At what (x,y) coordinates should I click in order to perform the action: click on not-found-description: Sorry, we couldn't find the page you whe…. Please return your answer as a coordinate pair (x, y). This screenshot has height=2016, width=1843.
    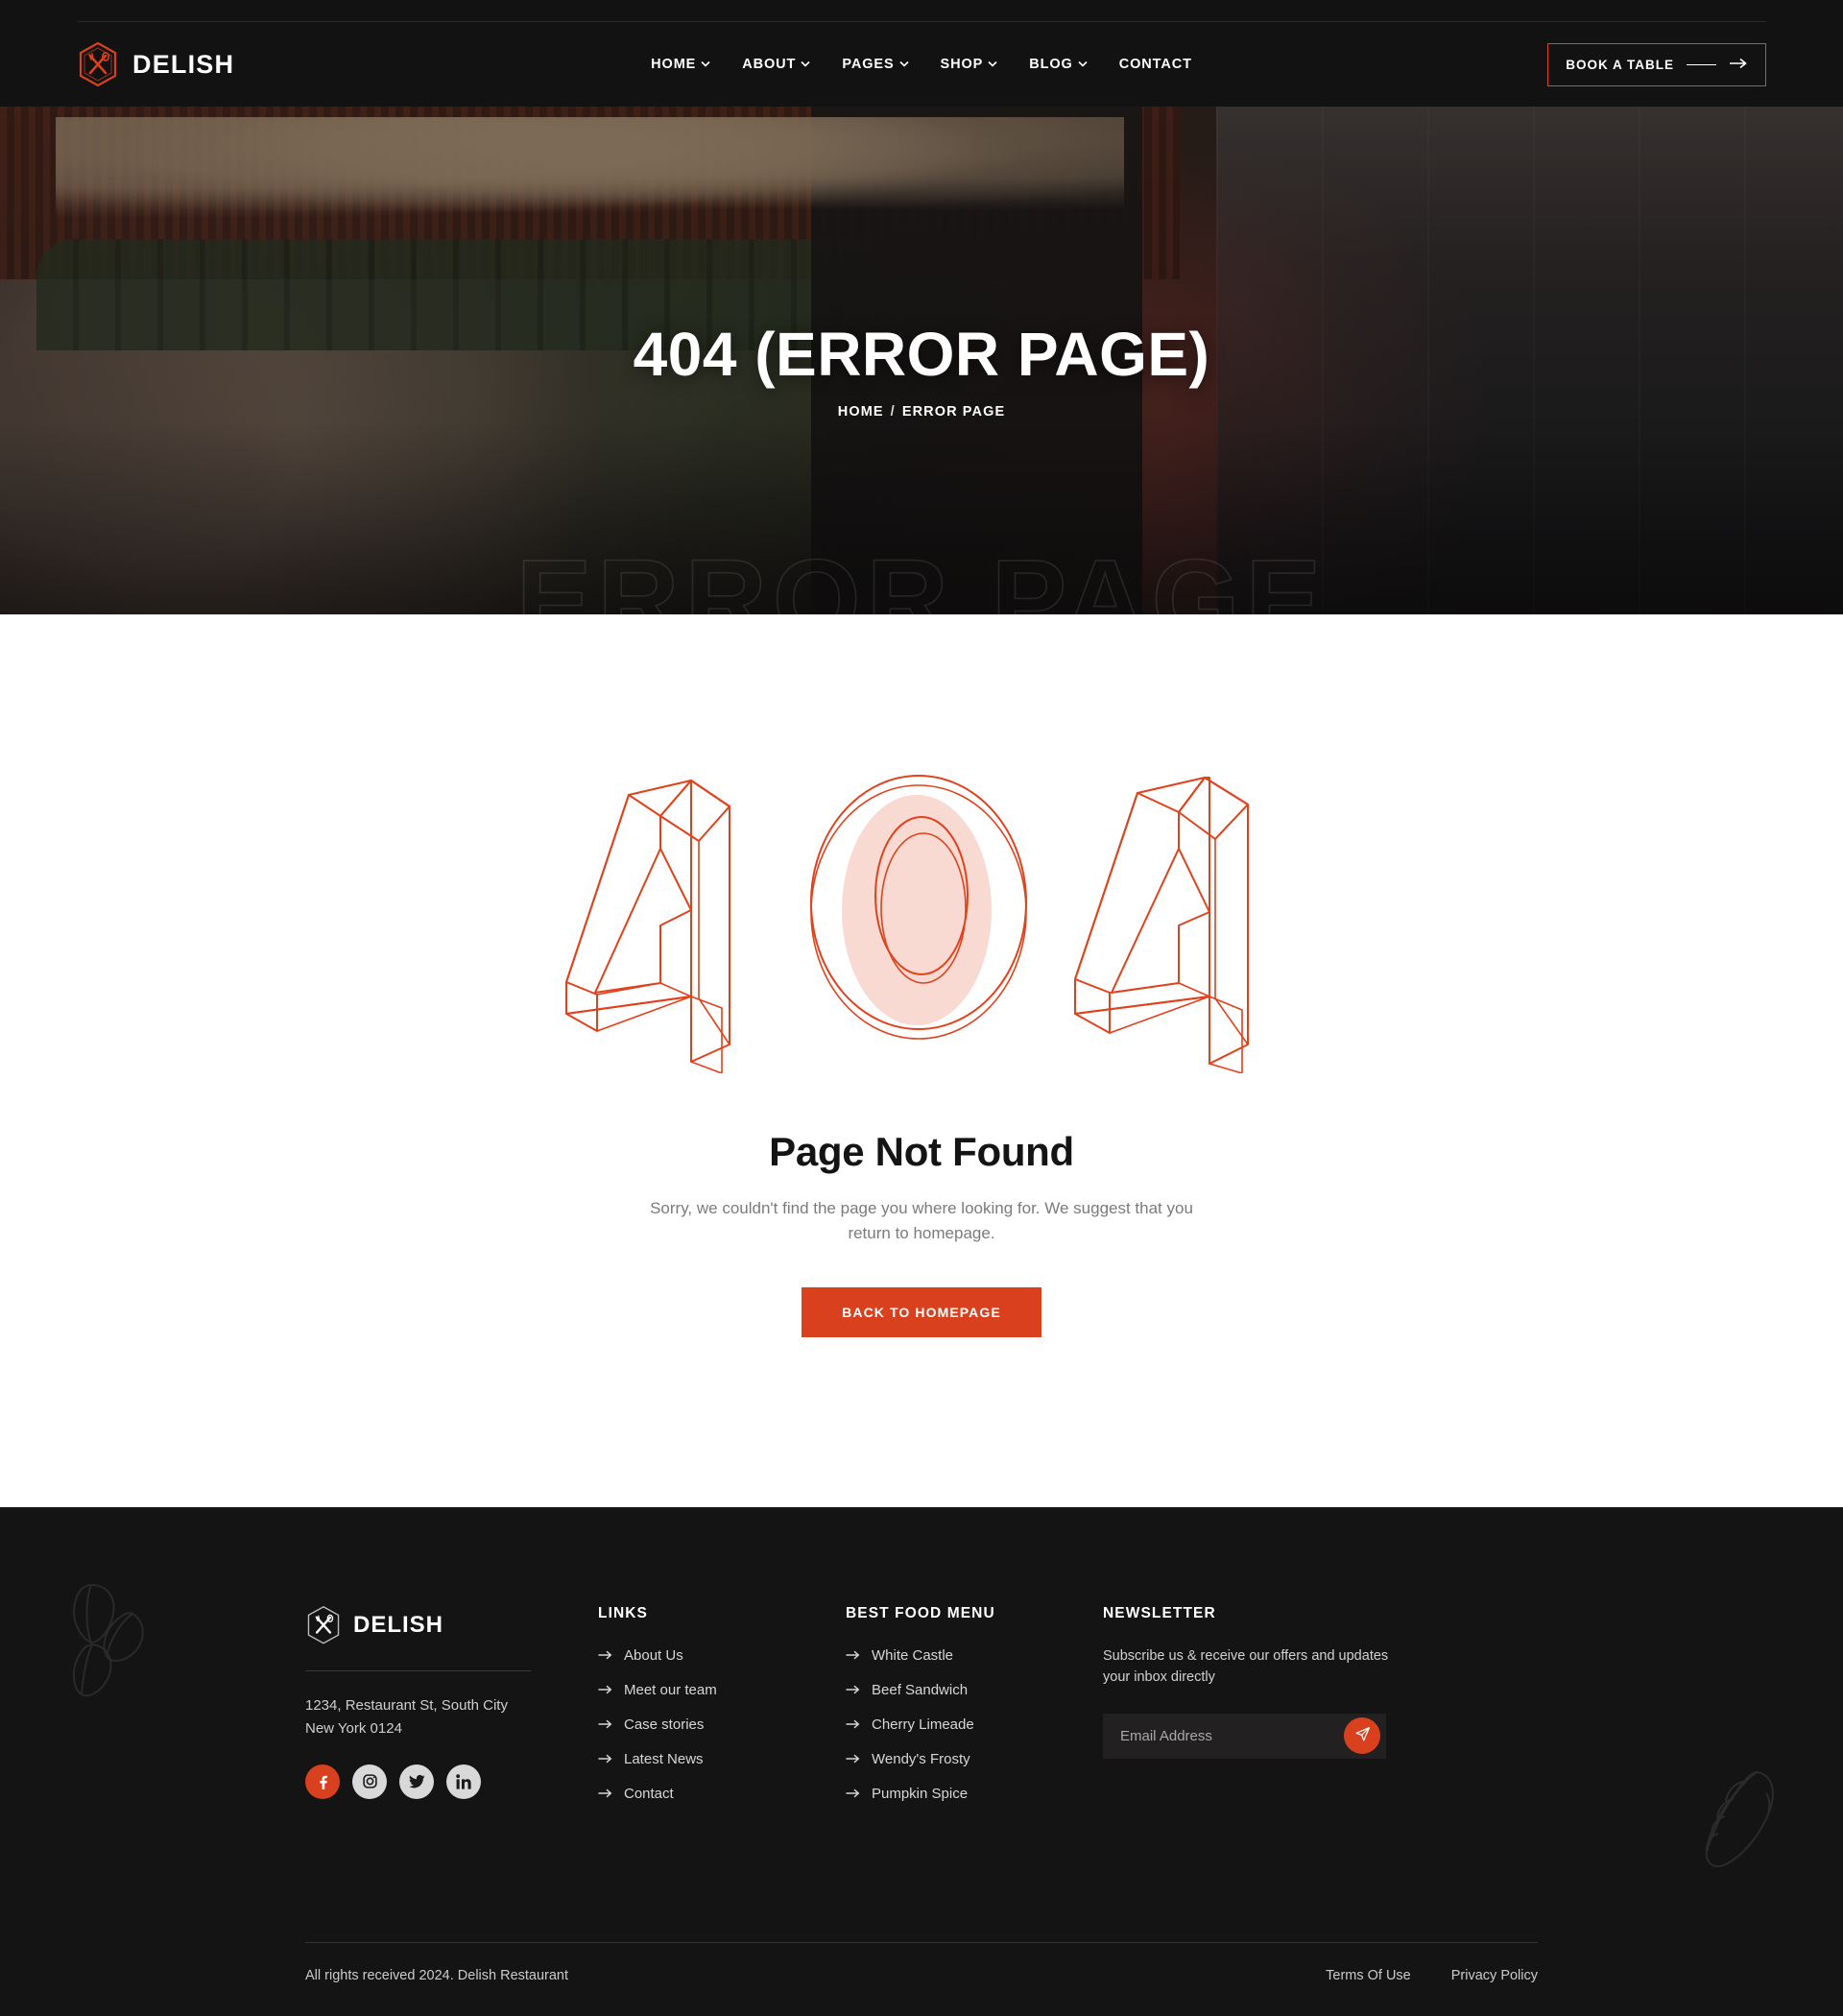
    Looking at the image, I should click on (921, 1221).